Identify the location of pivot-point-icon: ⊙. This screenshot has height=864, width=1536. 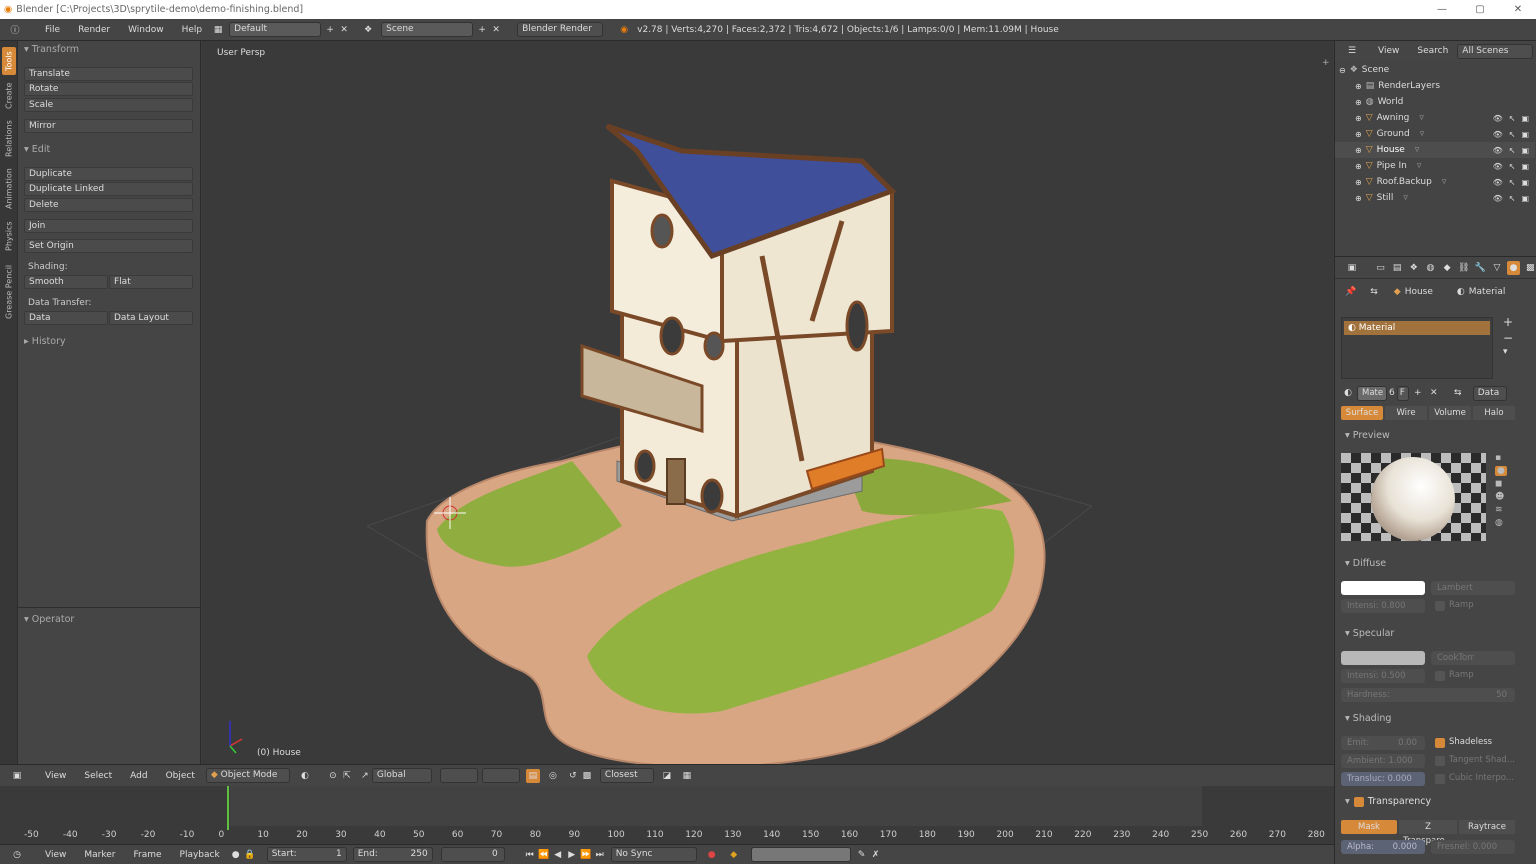
(333, 776).